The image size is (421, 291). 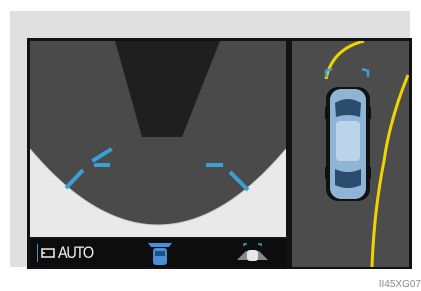 What do you see at coordinates (365, 72) in the screenshot?
I see `guide-corner-right` at bounding box center [365, 72].